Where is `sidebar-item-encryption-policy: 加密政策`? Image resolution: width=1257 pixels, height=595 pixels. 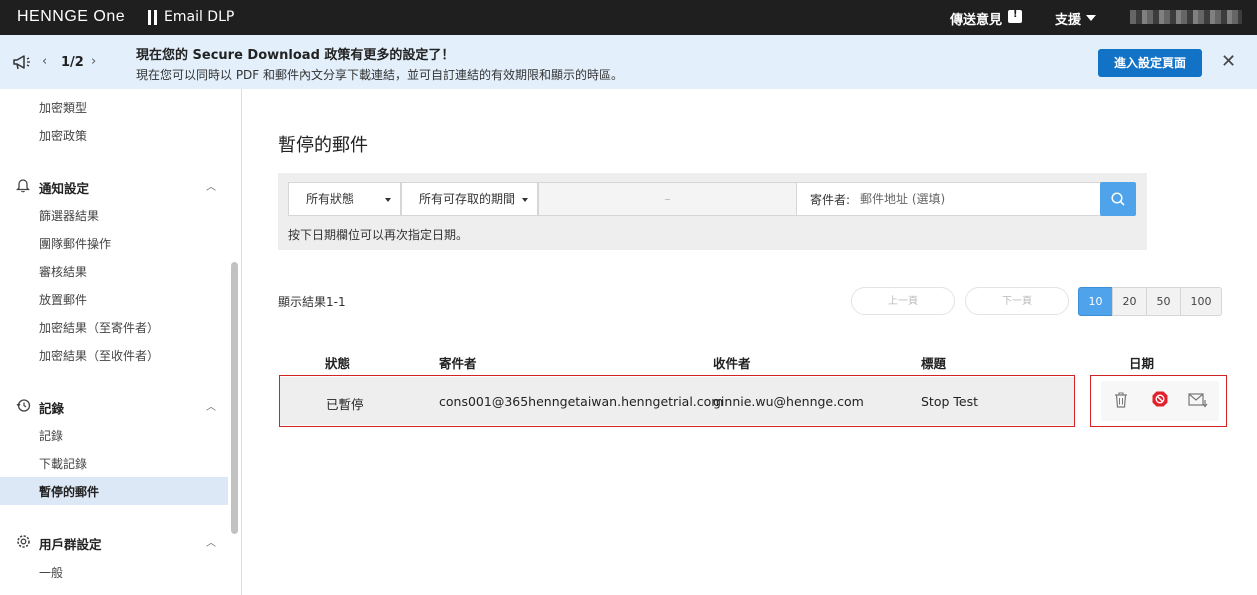 sidebar-item-encryption-policy: 加密政策 is located at coordinates (63, 135).